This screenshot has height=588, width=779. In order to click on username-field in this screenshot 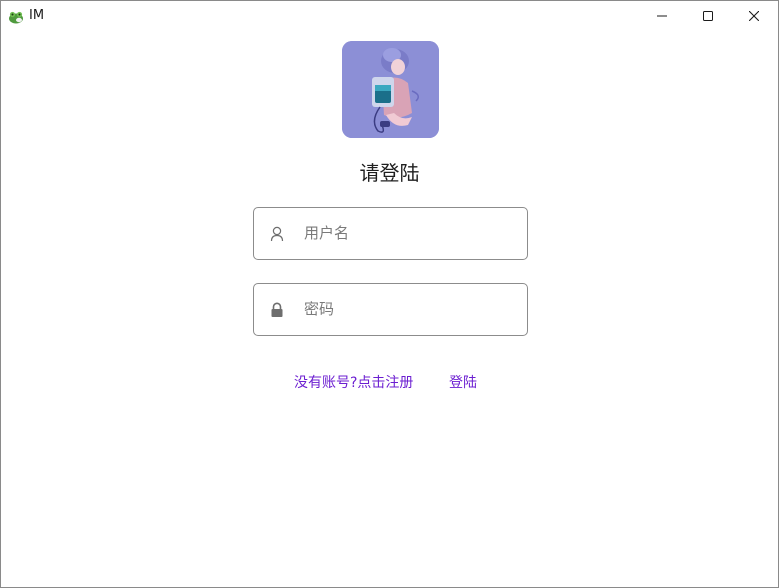, I will do `click(390, 233)`.